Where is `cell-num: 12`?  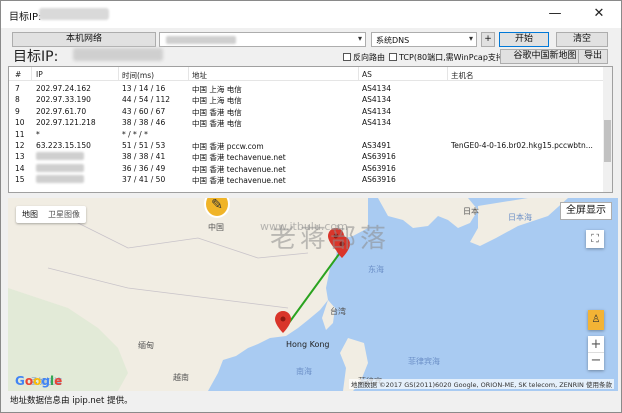
cell-num: 12 is located at coordinates (20, 145).